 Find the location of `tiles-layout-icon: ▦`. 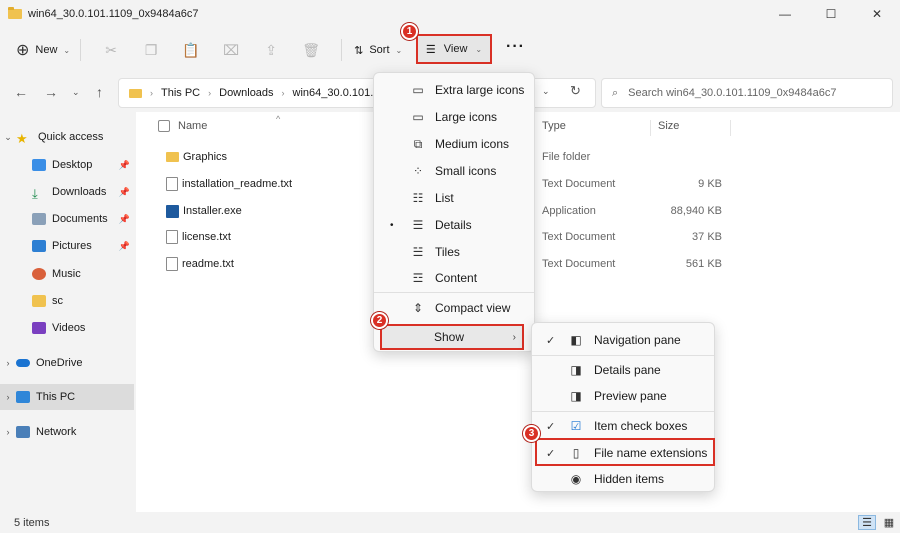

tiles-layout-icon: ▦ is located at coordinates (889, 522).